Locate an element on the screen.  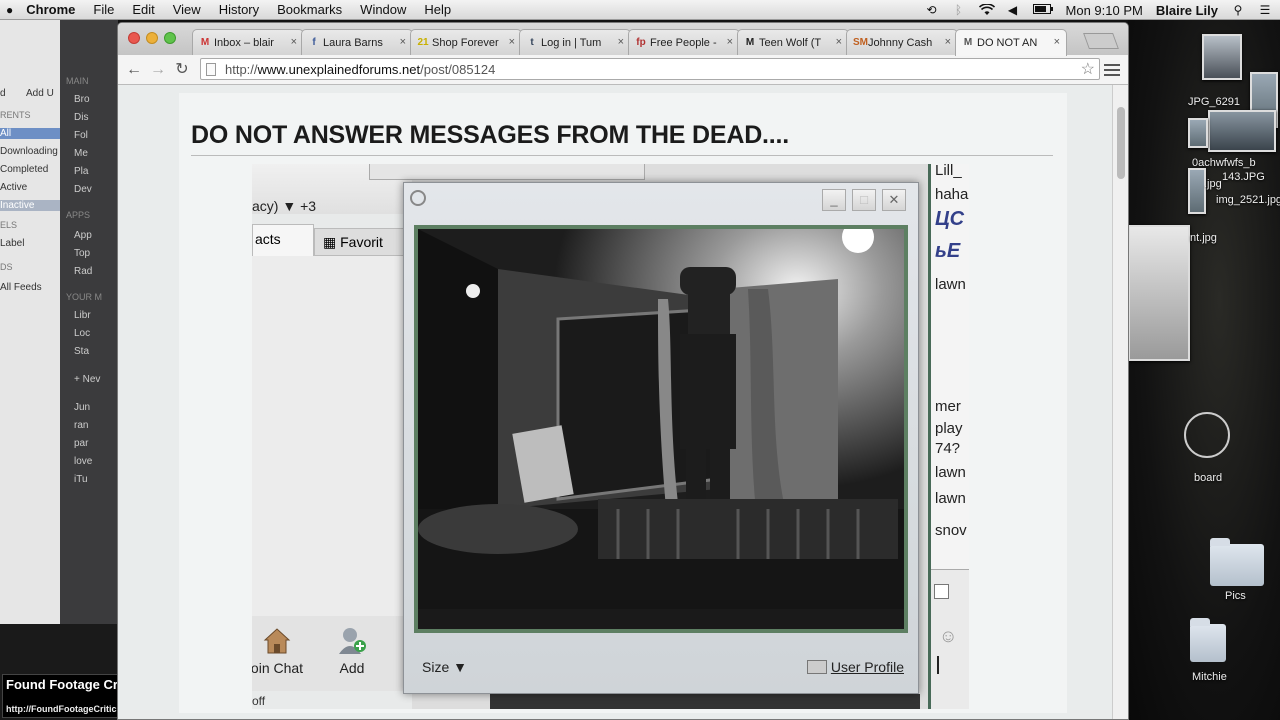
desktop-file-label: nt.jpg is located at coordinates (1203, 238).